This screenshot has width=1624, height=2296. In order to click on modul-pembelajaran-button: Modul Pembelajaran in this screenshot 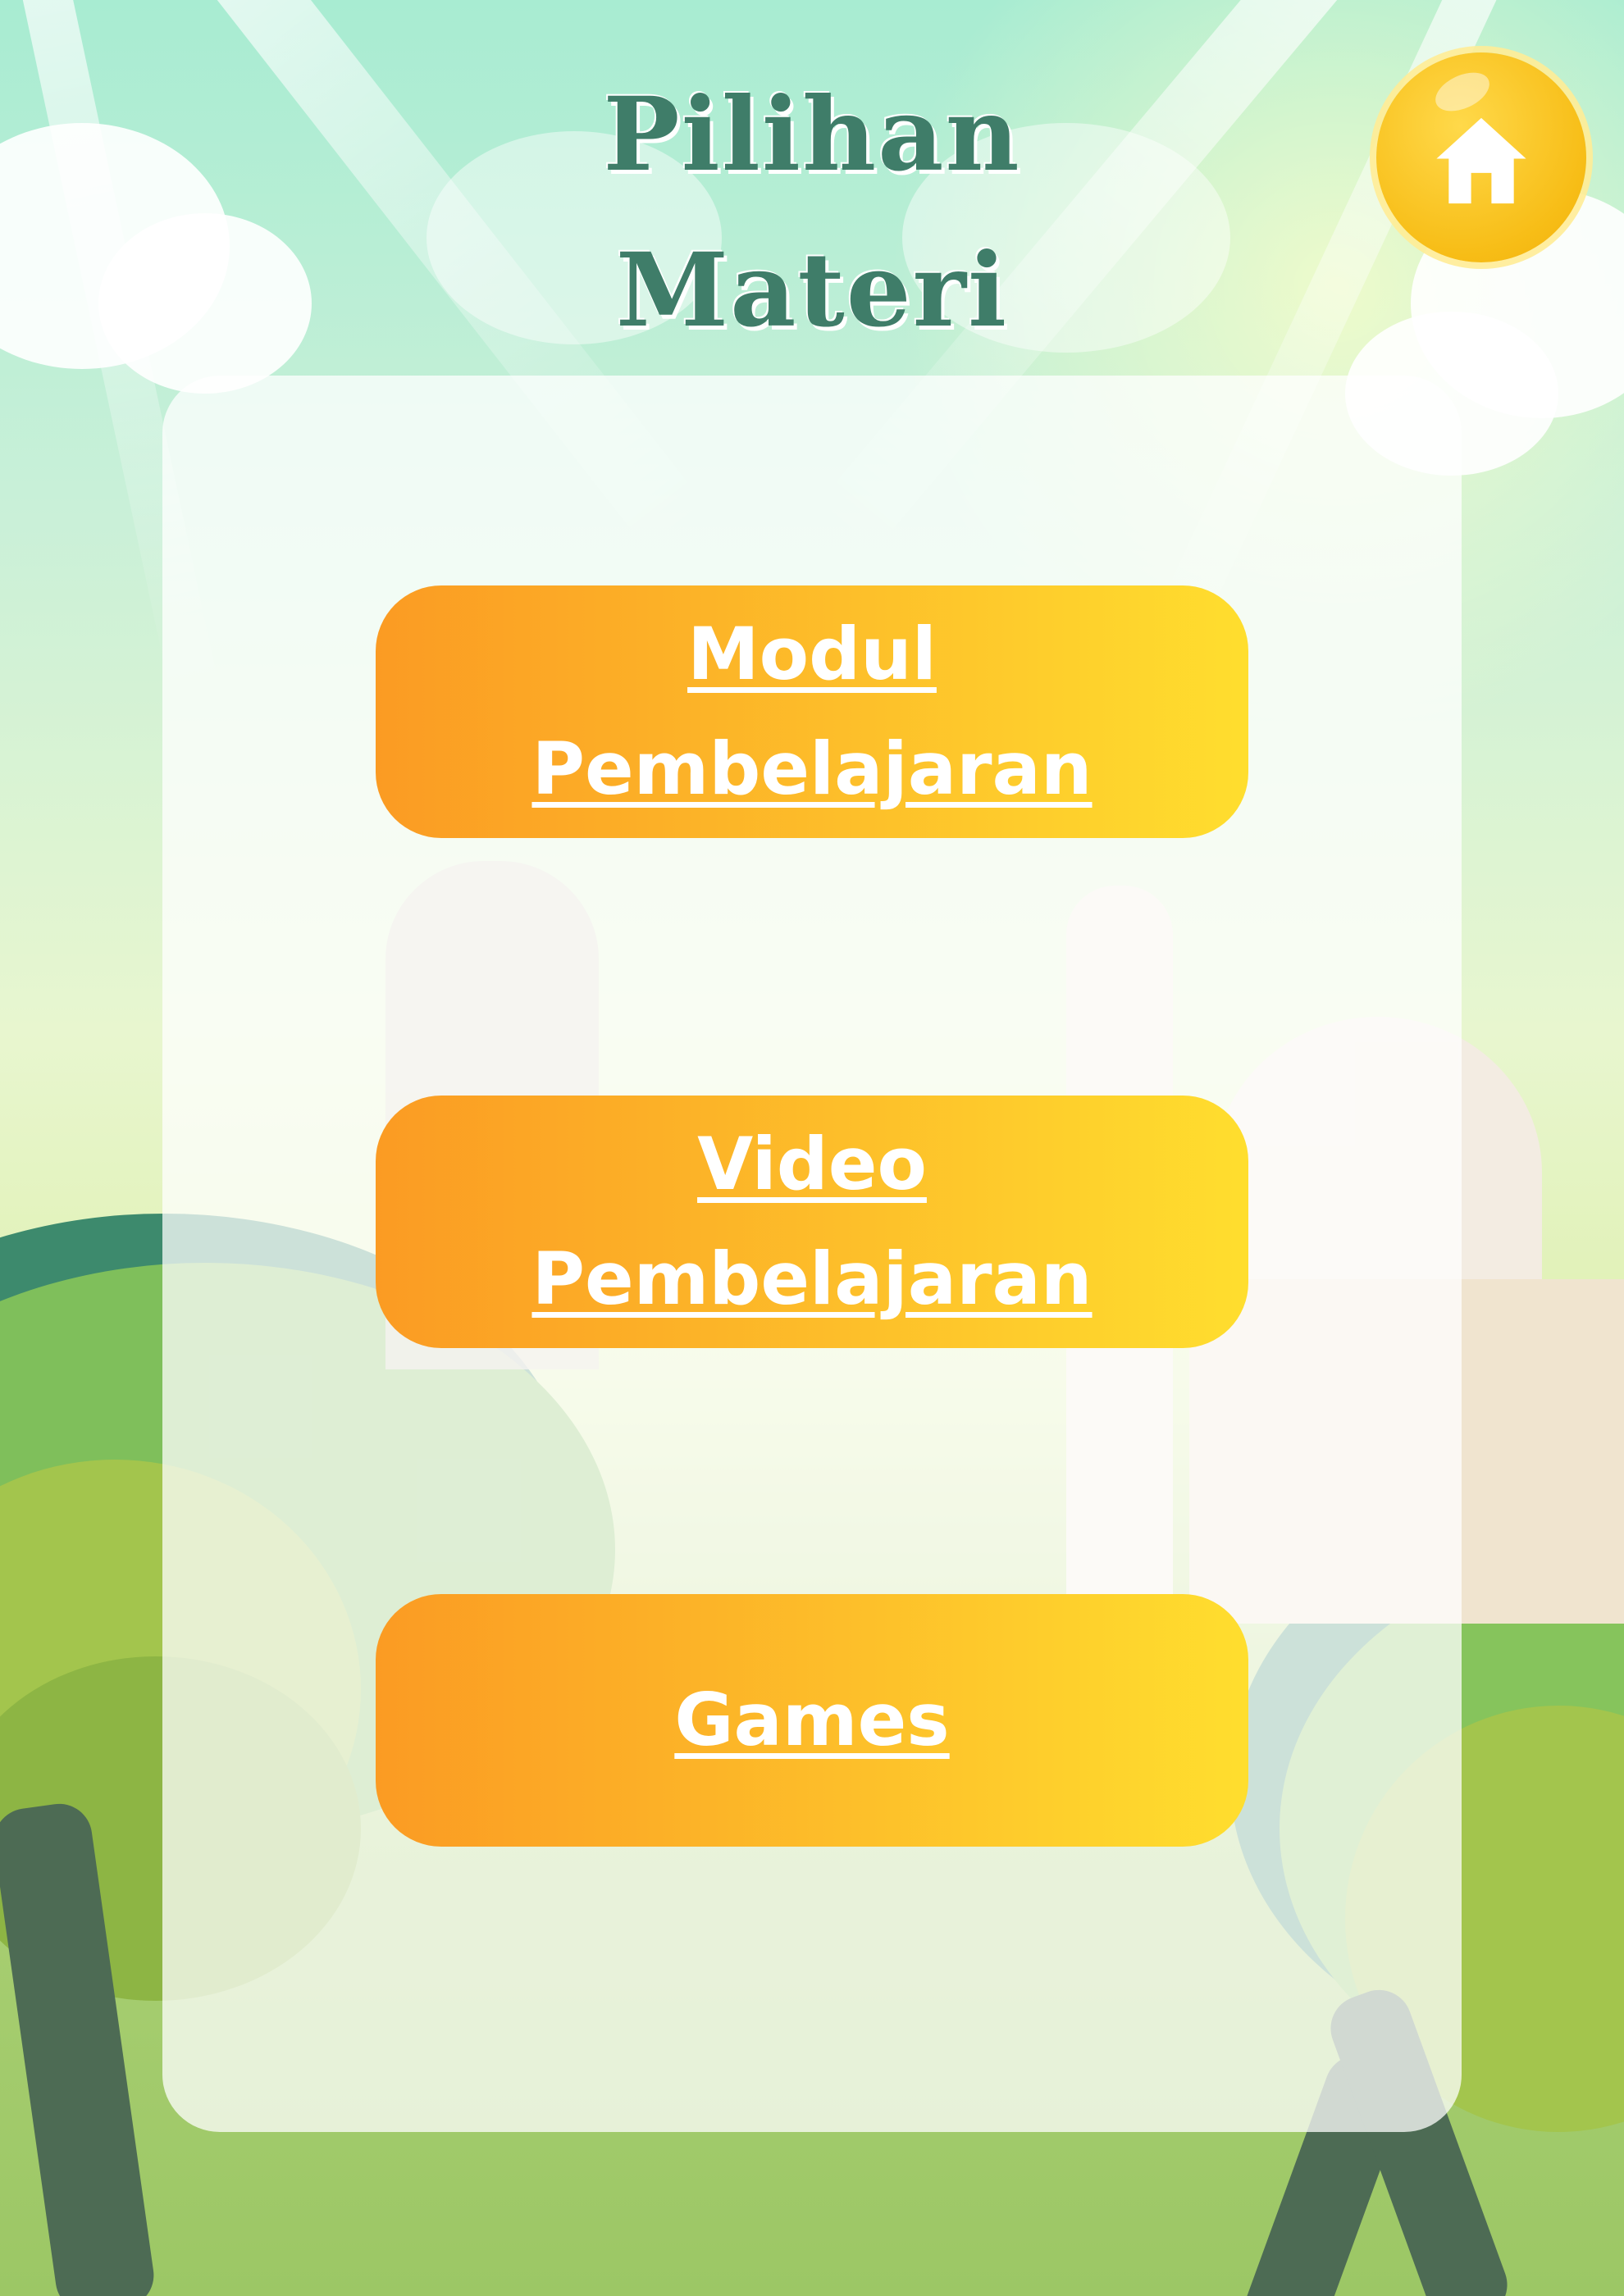, I will do `click(812, 711)`.